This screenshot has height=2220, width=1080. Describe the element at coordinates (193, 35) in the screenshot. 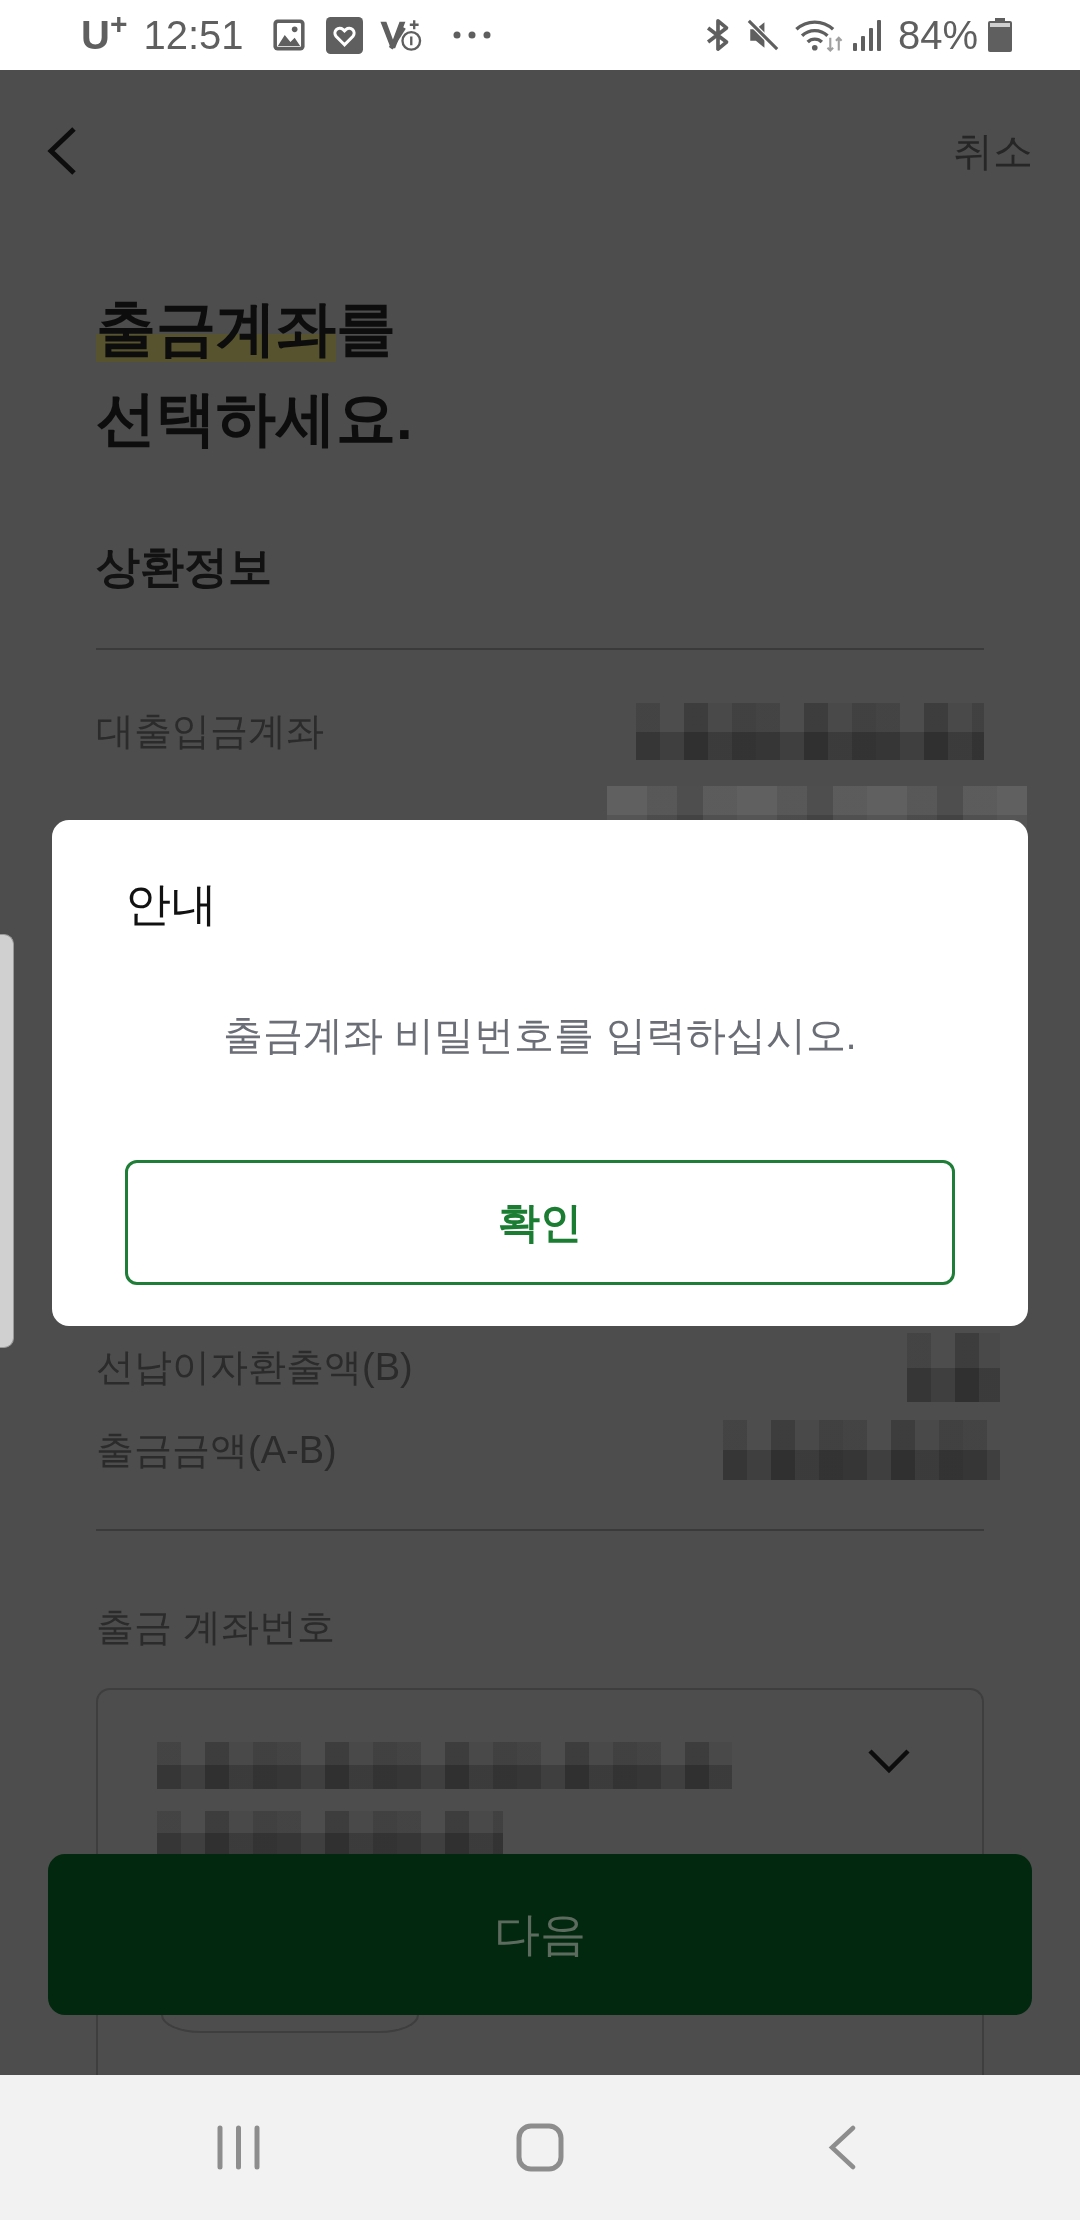

I see `clock-time: 12:51` at that location.